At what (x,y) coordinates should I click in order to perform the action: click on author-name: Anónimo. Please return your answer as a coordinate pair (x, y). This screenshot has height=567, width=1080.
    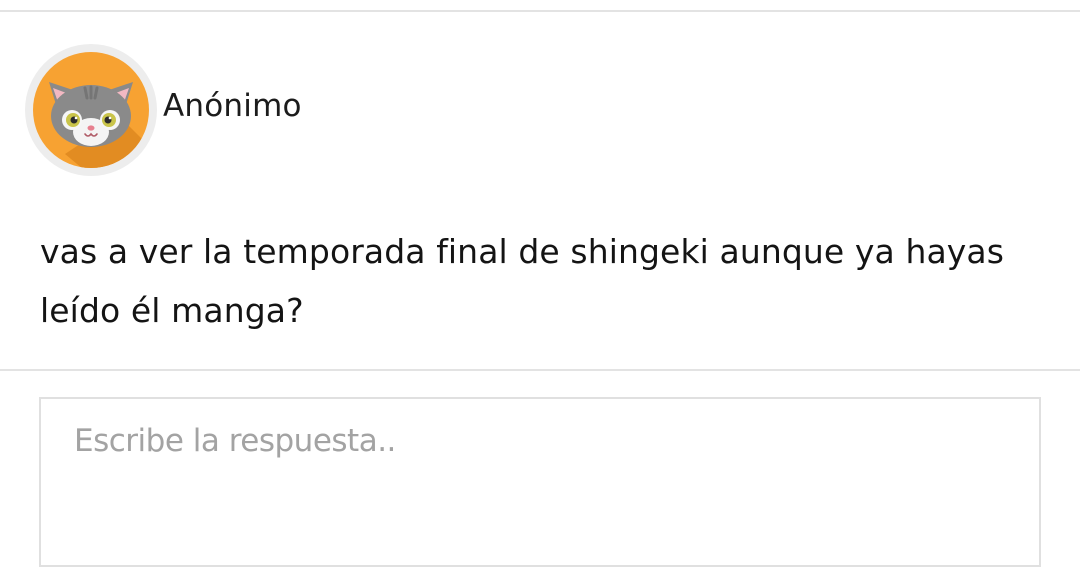
    Looking at the image, I should click on (232, 106).